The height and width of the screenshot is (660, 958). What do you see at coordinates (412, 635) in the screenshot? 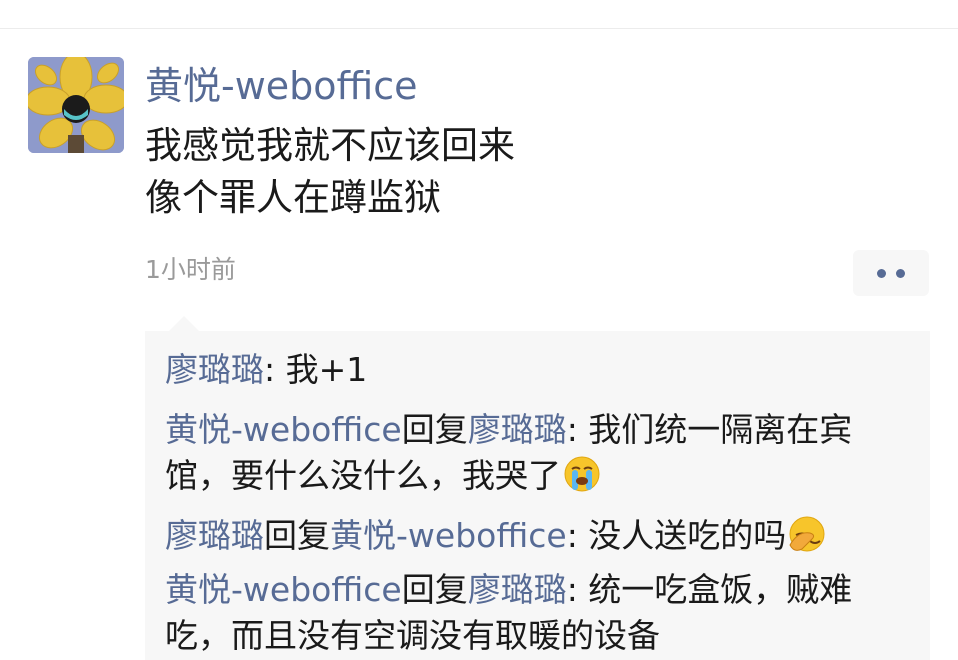
I see `comment-text: 吃，而且没有空调没有取暖的设备` at bounding box center [412, 635].